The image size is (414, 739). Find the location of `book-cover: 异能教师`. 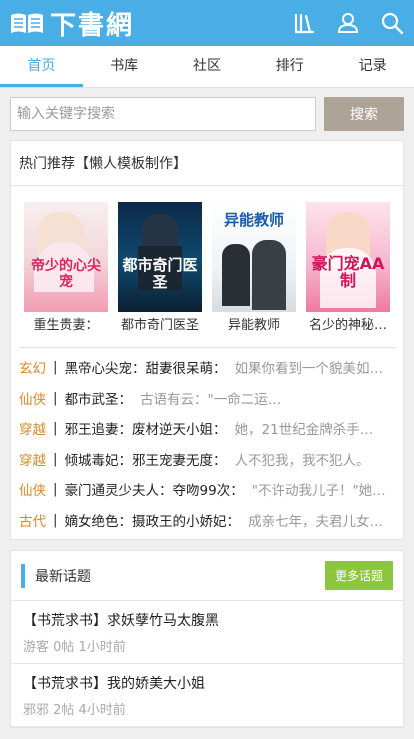

book-cover: 异能教师 is located at coordinates (254, 257).